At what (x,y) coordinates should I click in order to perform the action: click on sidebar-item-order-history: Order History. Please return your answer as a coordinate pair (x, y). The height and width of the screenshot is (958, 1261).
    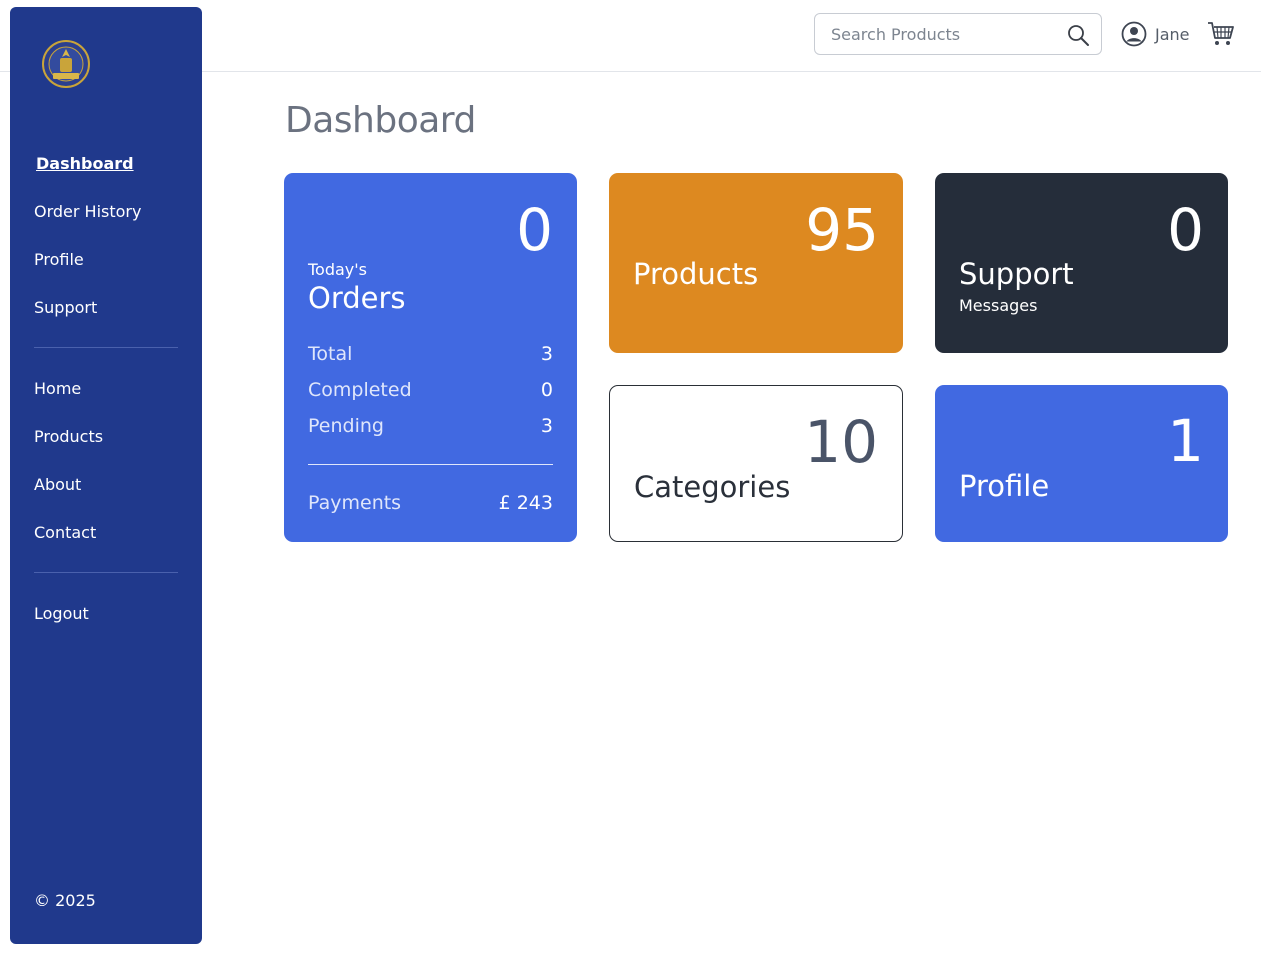
    Looking at the image, I should click on (87, 211).